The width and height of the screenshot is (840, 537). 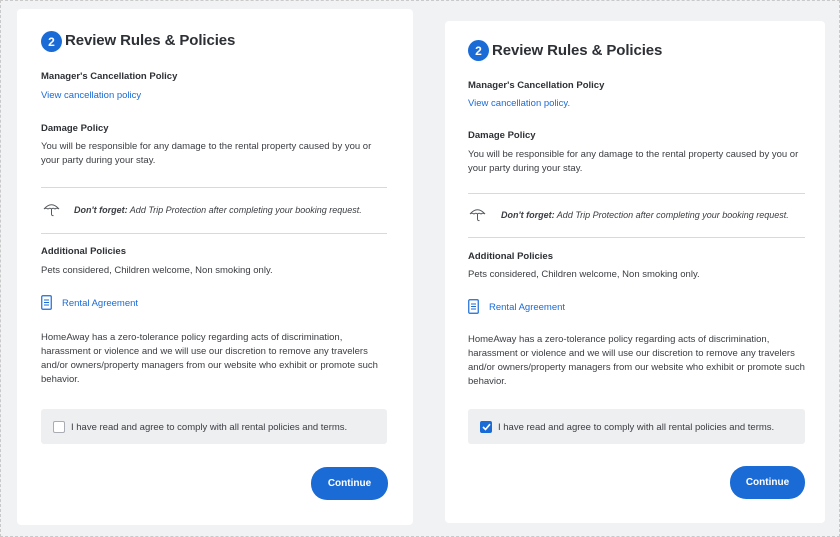 What do you see at coordinates (91, 95) in the screenshot?
I see `view-cancellation-policy-link: View cancellation policy` at bounding box center [91, 95].